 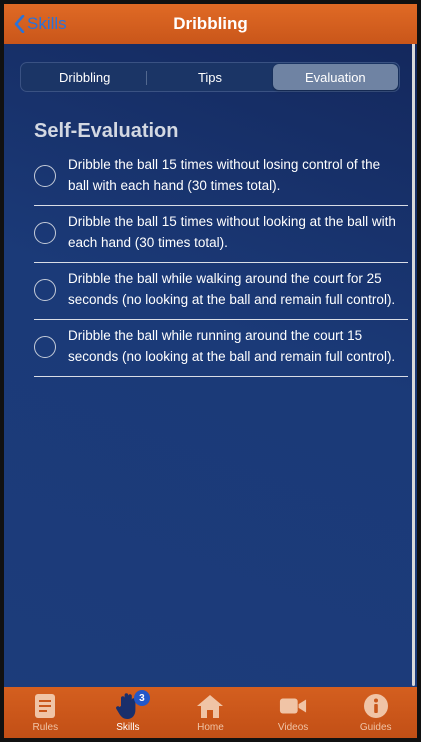 I want to click on tab-home: Home, so click(x=210, y=712).